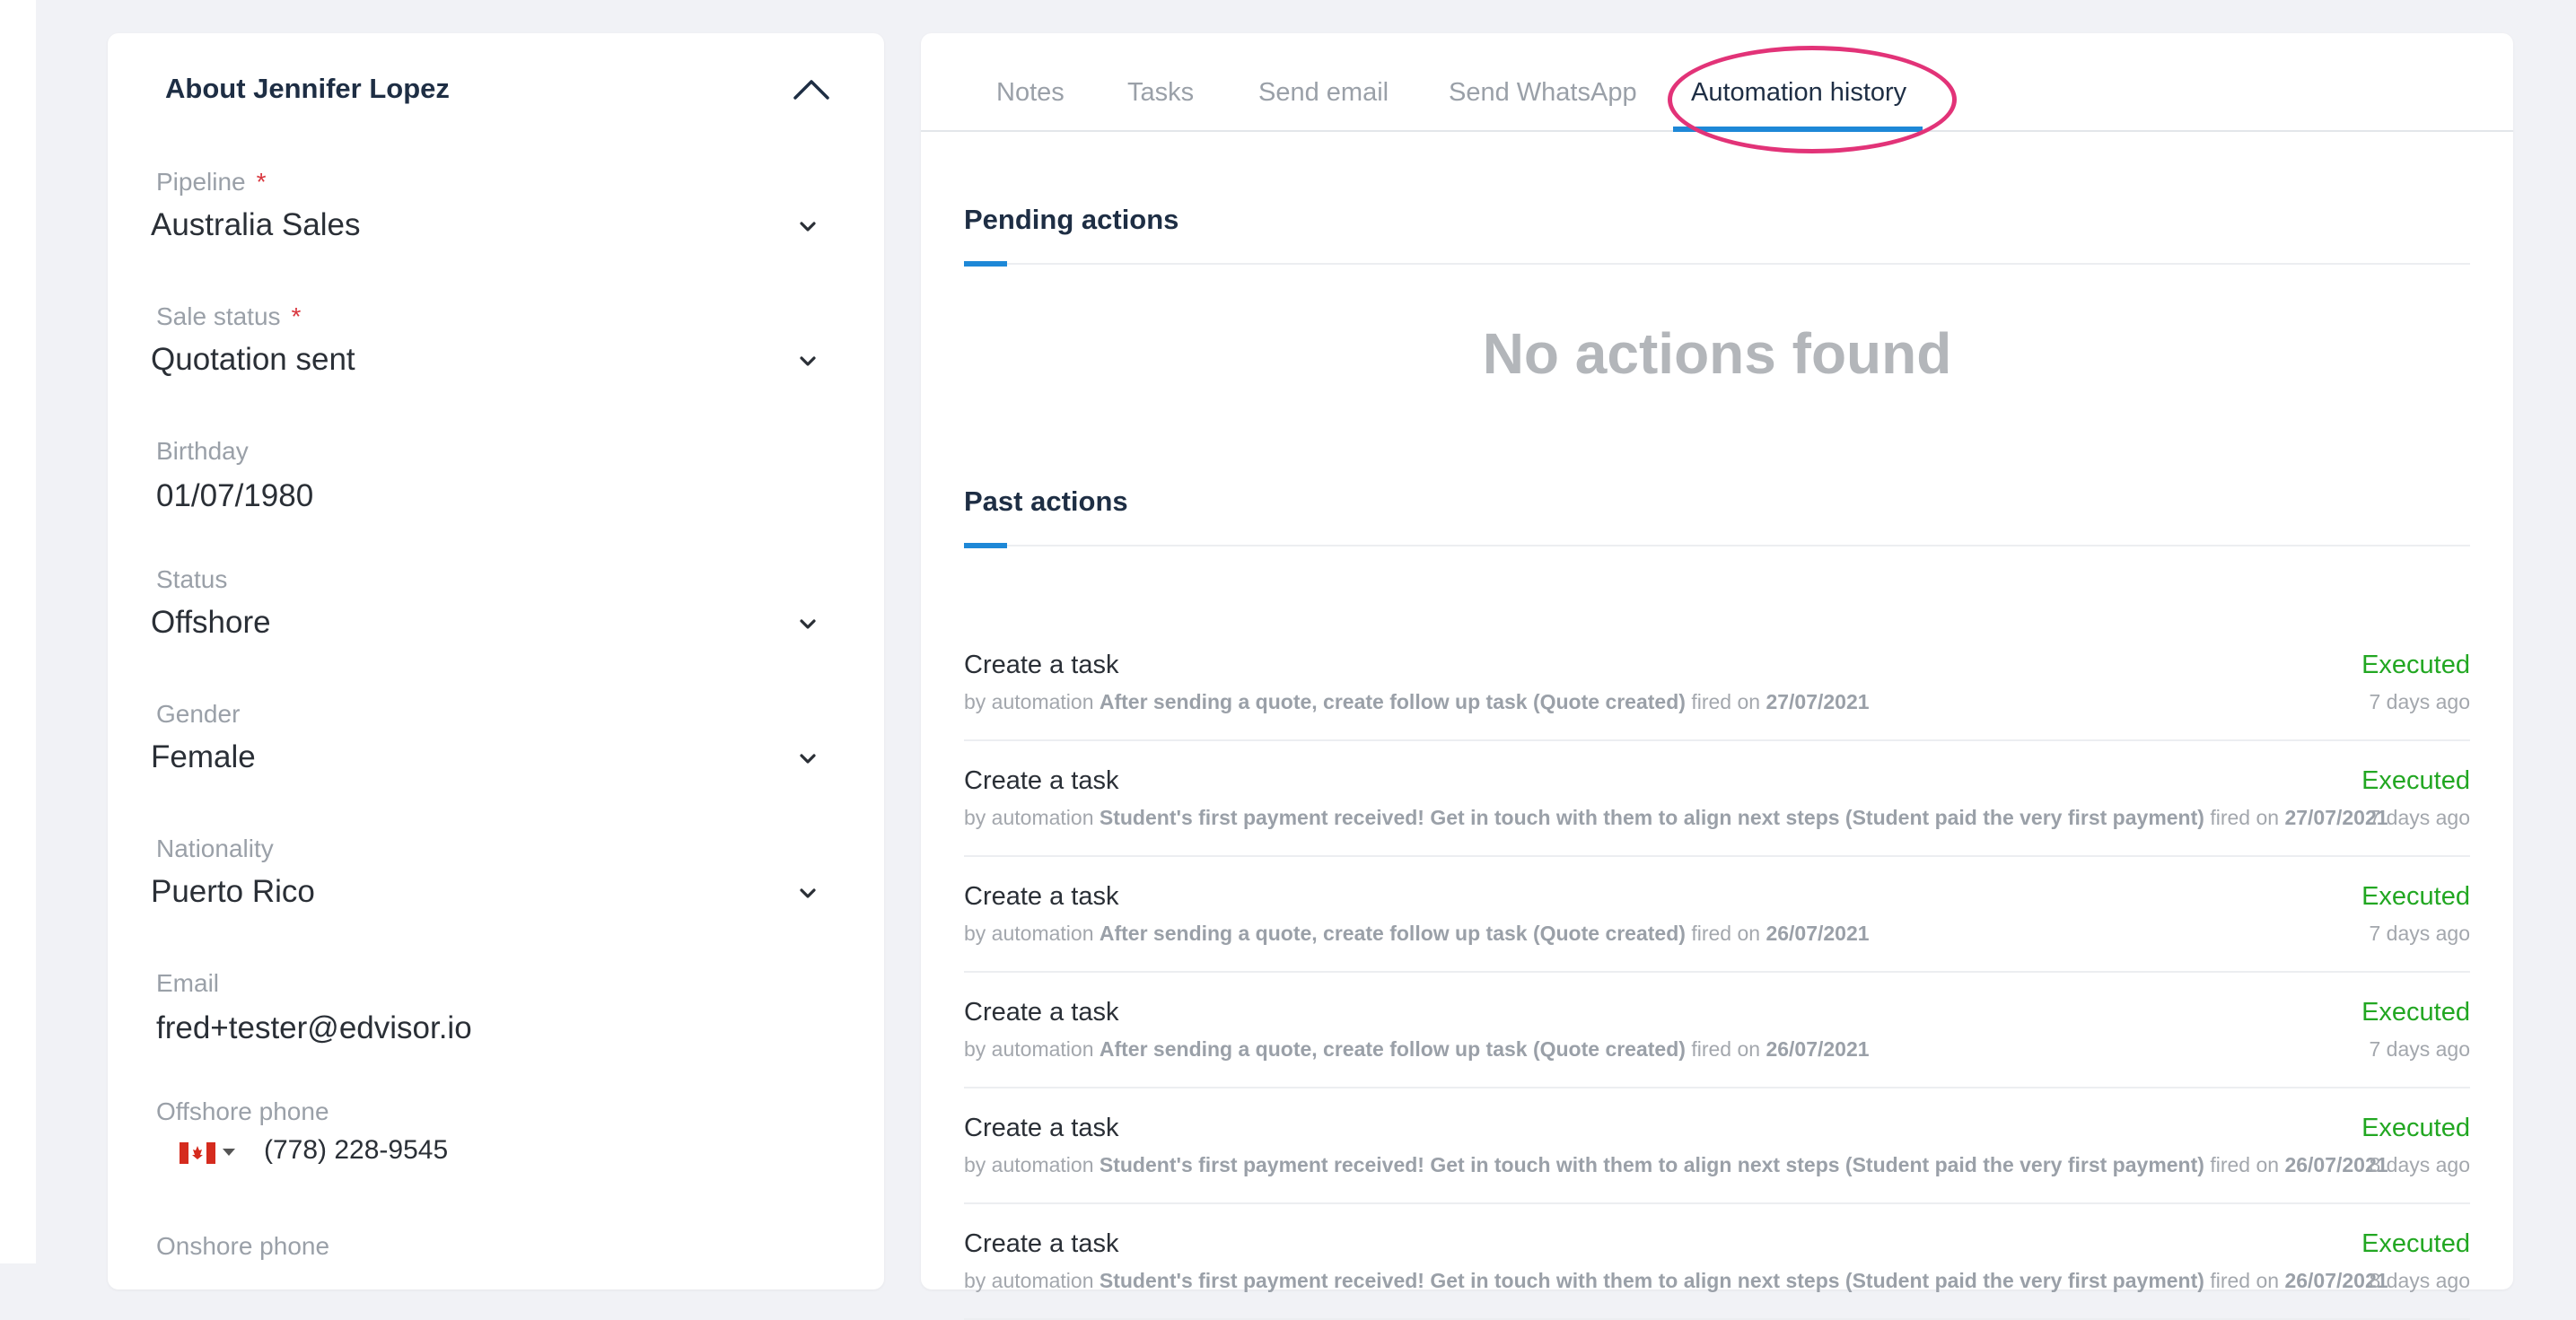 This screenshot has height=1320, width=2576. Describe the element at coordinates (243, 1111) in the screenshot. I see `offshore-phone-label: Offshore phone` at that location.